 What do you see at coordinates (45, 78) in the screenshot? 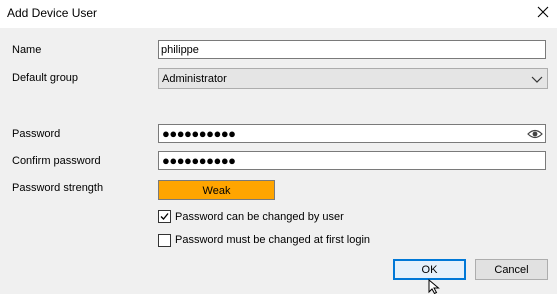
I see `default-group-label: Default group` at bounding box center [45, 78].